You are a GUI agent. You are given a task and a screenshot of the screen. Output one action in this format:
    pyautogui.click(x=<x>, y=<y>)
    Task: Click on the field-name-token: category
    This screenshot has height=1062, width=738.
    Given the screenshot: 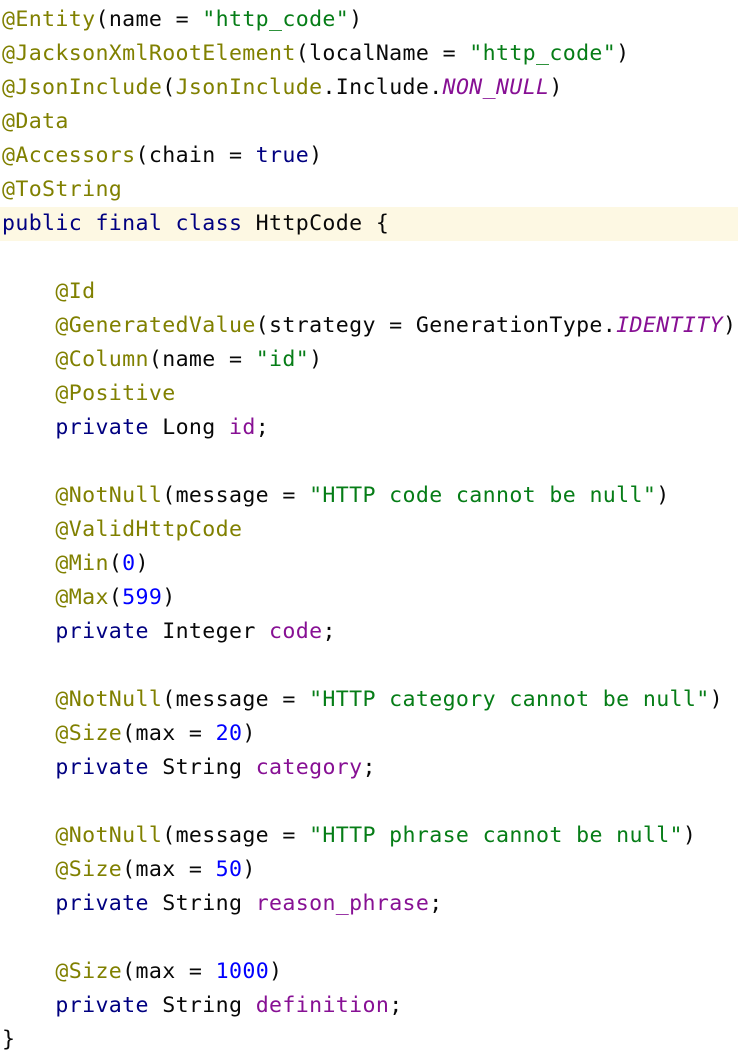 What is the action you would take?
    pyautogui.click(x=309, y=767)
    